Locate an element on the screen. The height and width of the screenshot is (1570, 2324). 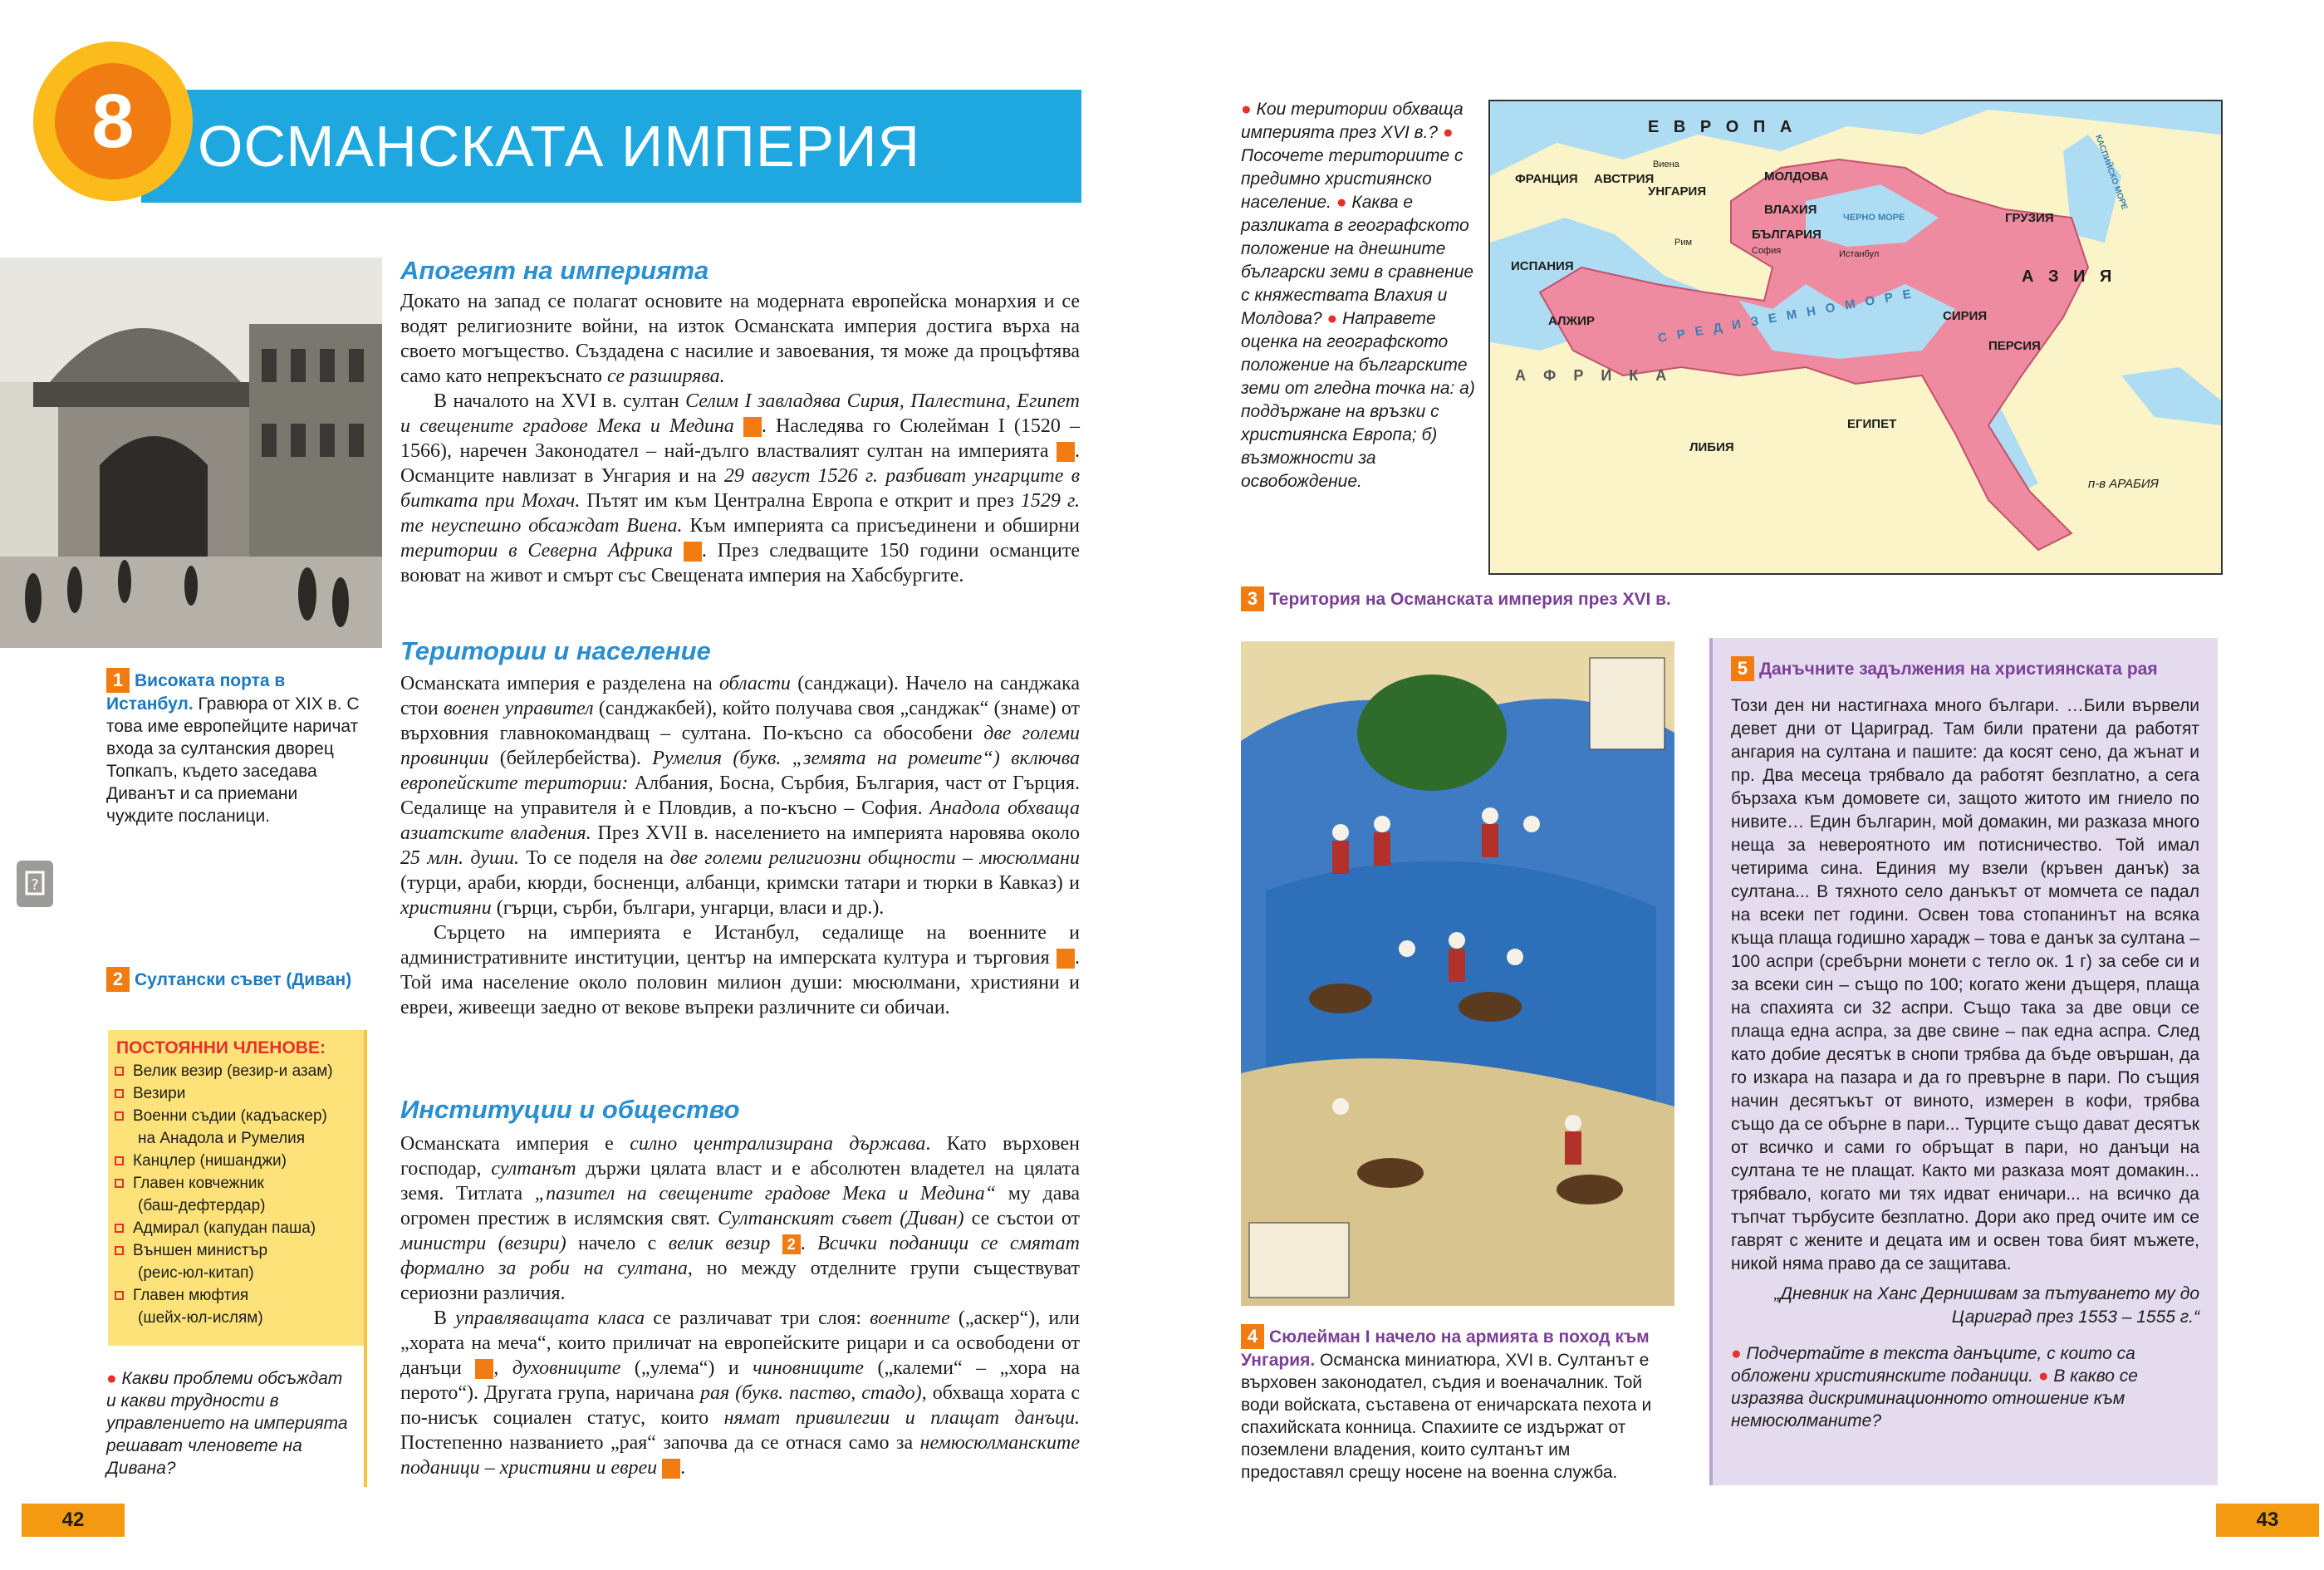
help-icon: ? is located at coordinates (35, 884).